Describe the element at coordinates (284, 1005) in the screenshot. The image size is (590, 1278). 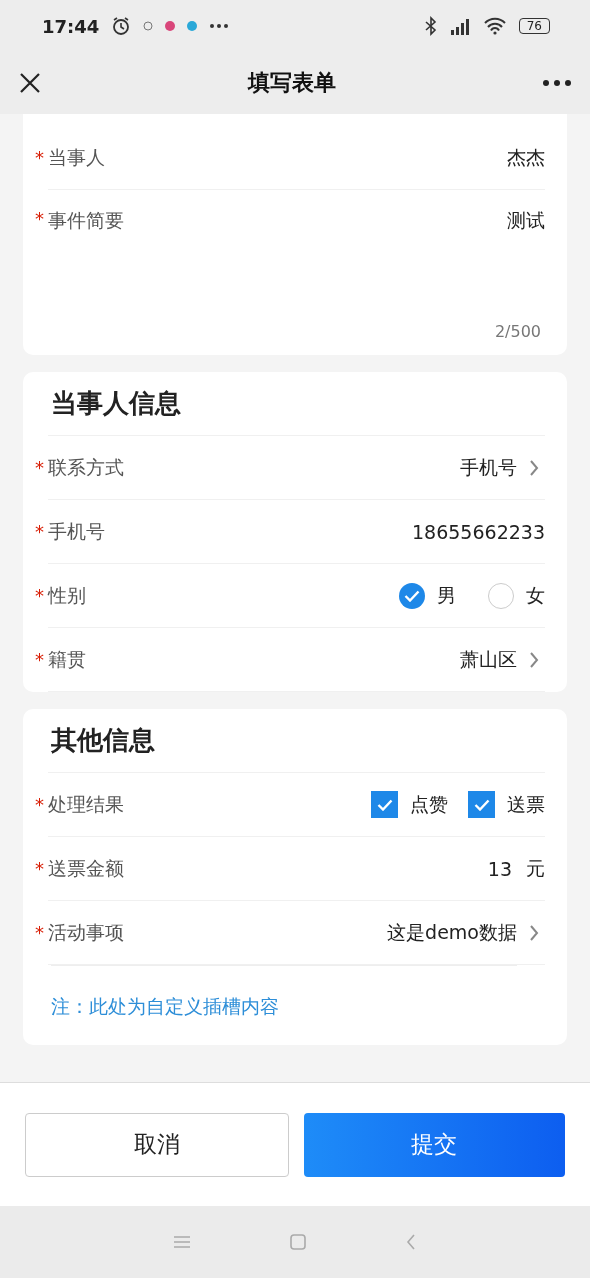
I see `note-text: 注：此处为自定义插槽内容` at that location.